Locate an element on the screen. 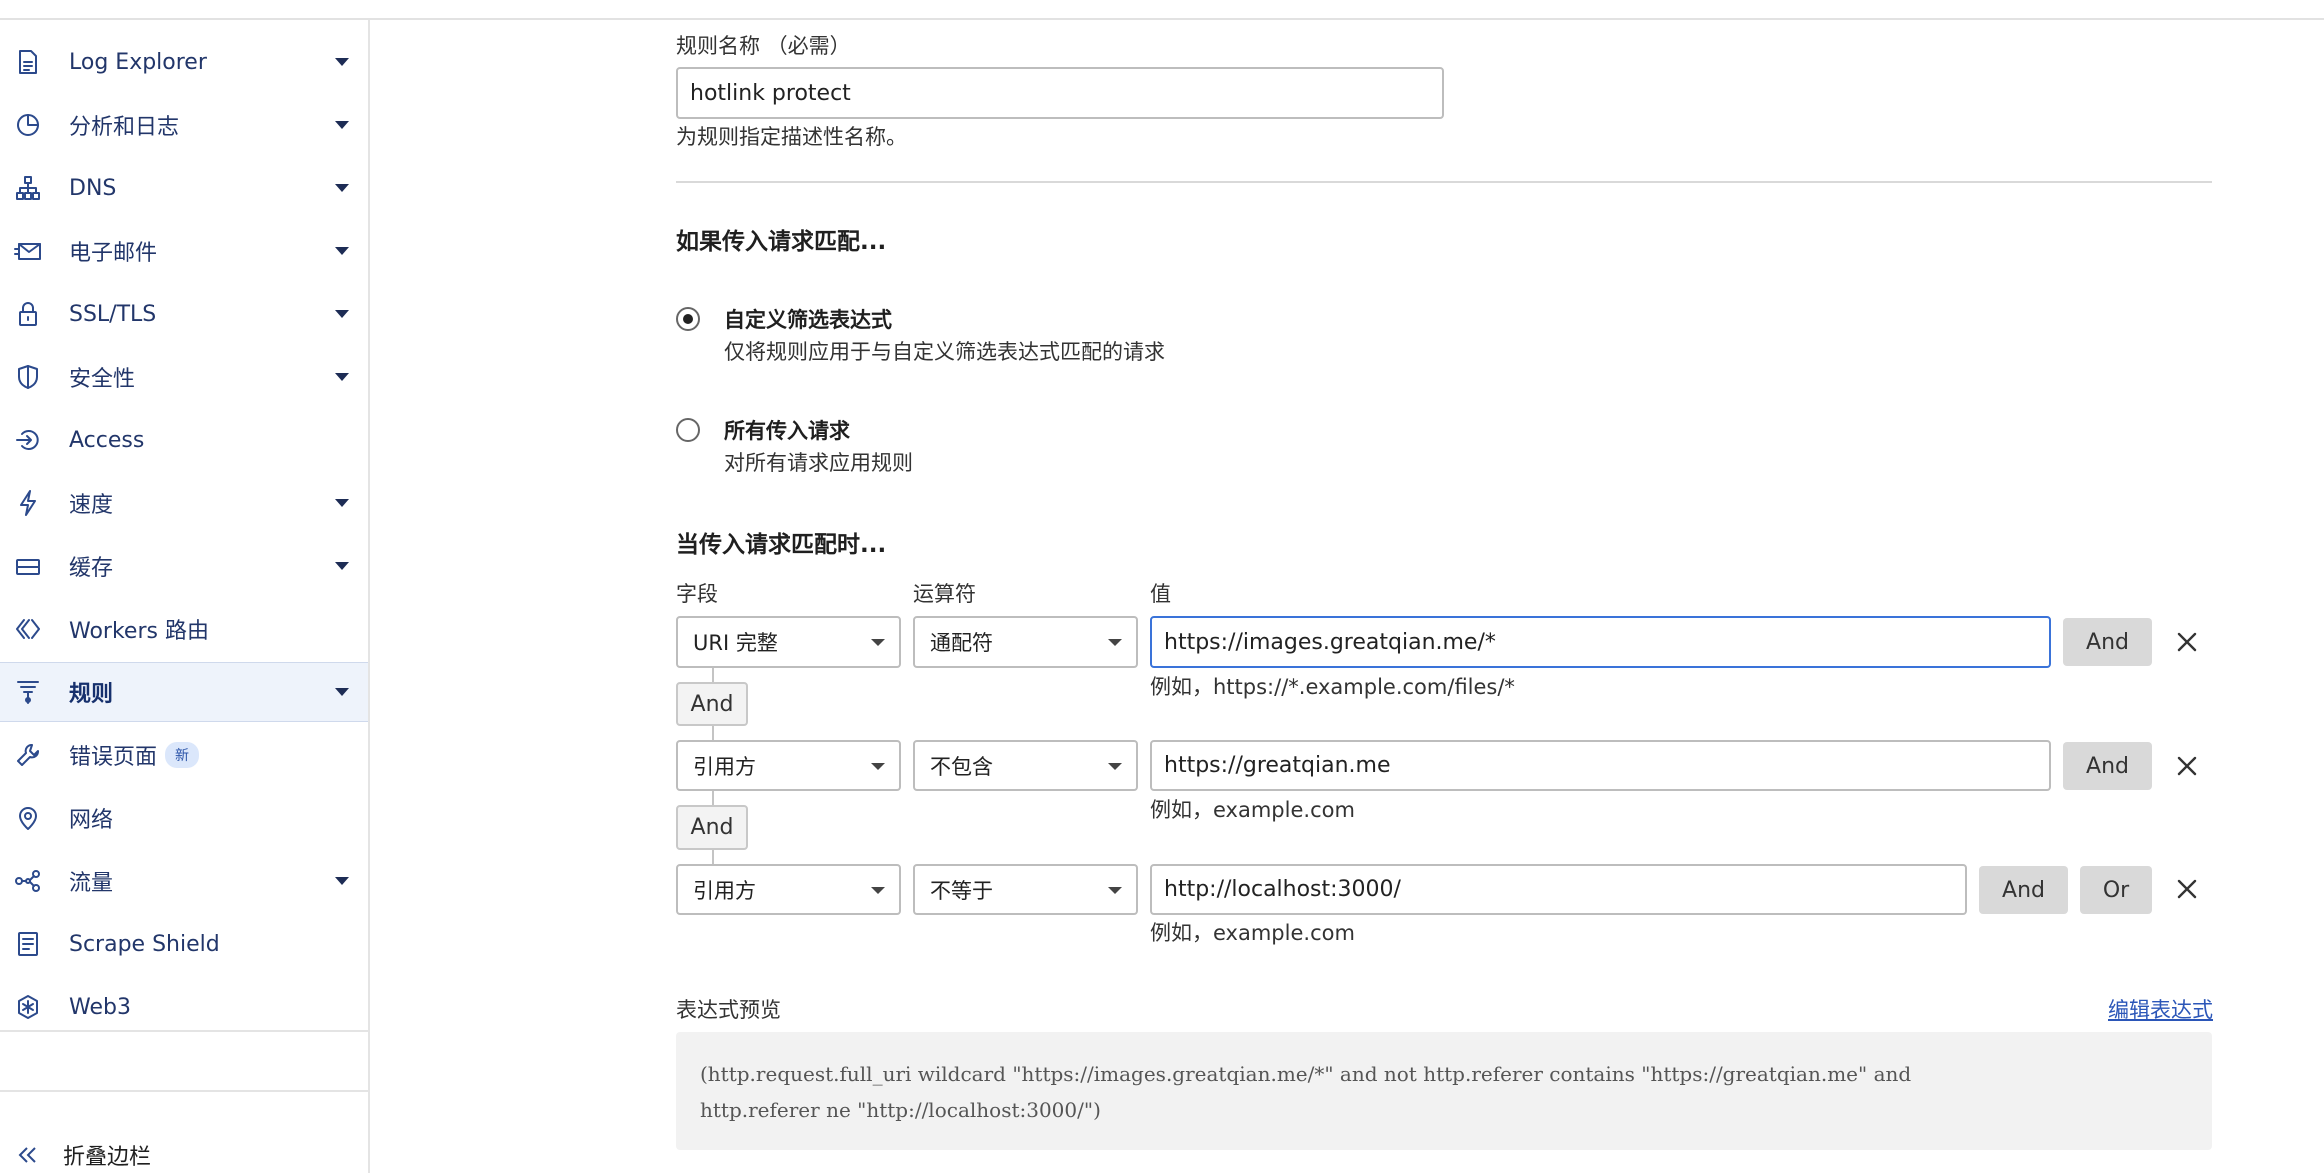 The width and height of the screenshot is (2324, 1173). field-select: URI 完整 is located at coordinates (788, 642).